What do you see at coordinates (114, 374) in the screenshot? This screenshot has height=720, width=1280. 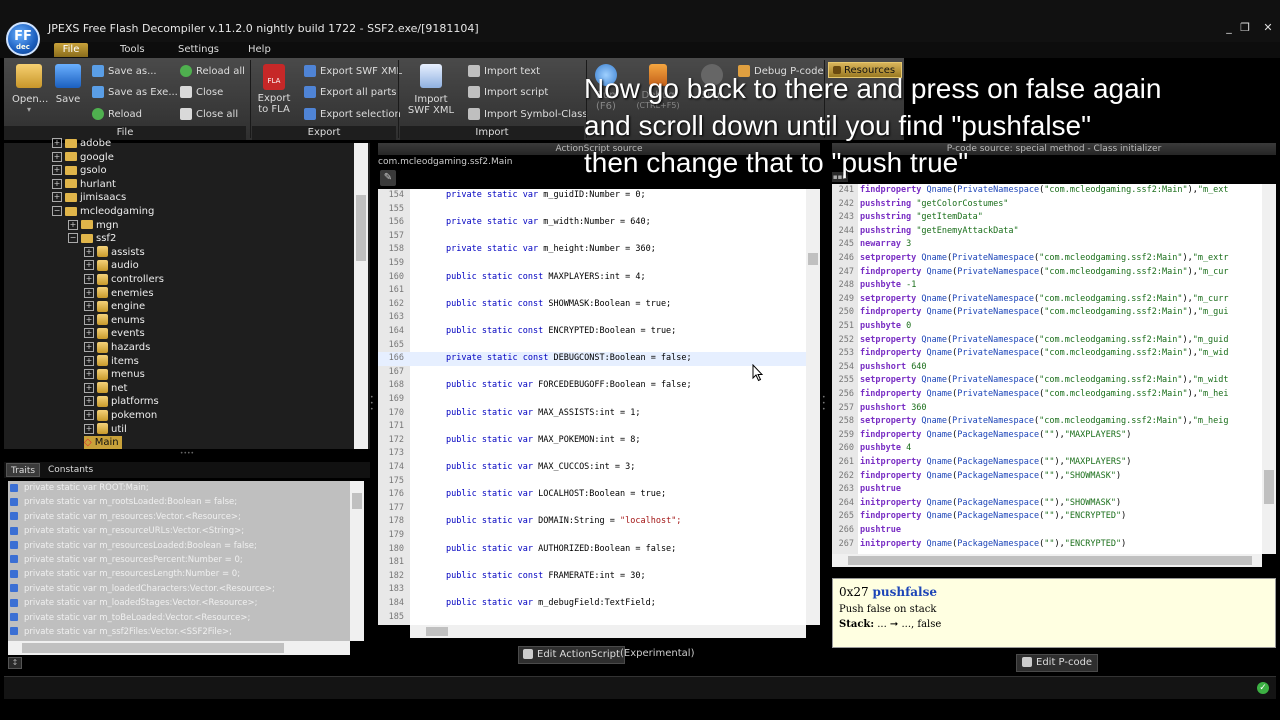 I see `tree-item-menus: + menus` at bounding box center [114, 374].